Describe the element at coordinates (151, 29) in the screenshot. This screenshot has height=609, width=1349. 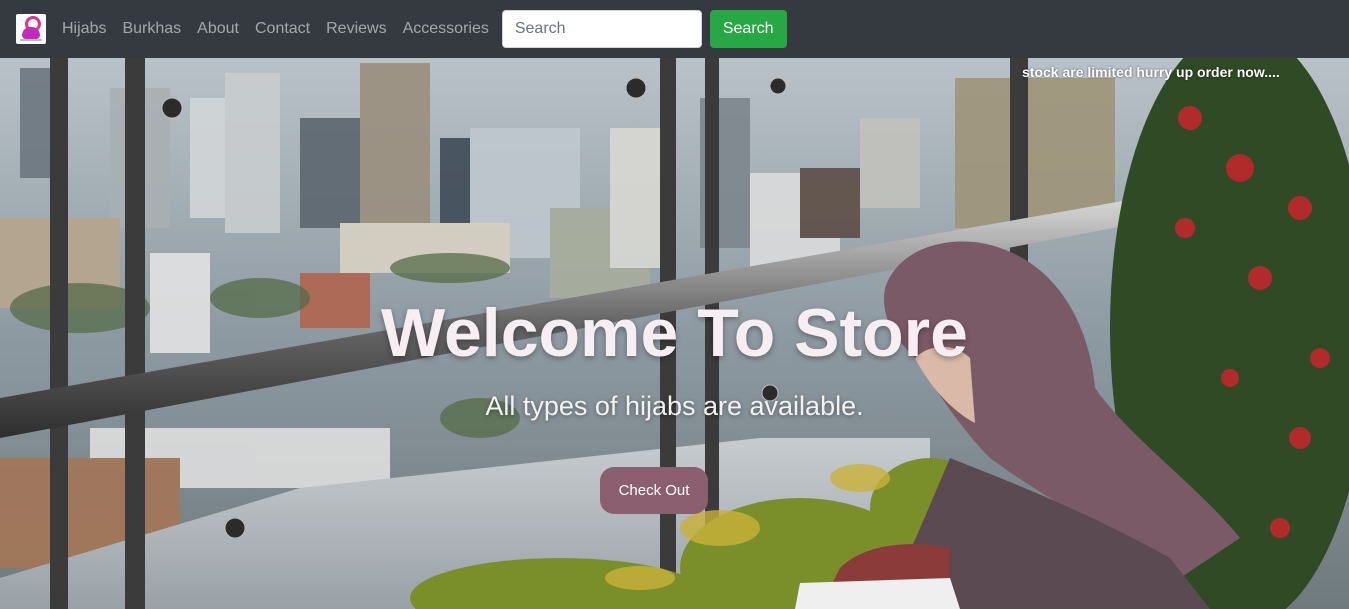
I see `nav-link-burkhas: Burkhas` at that location.